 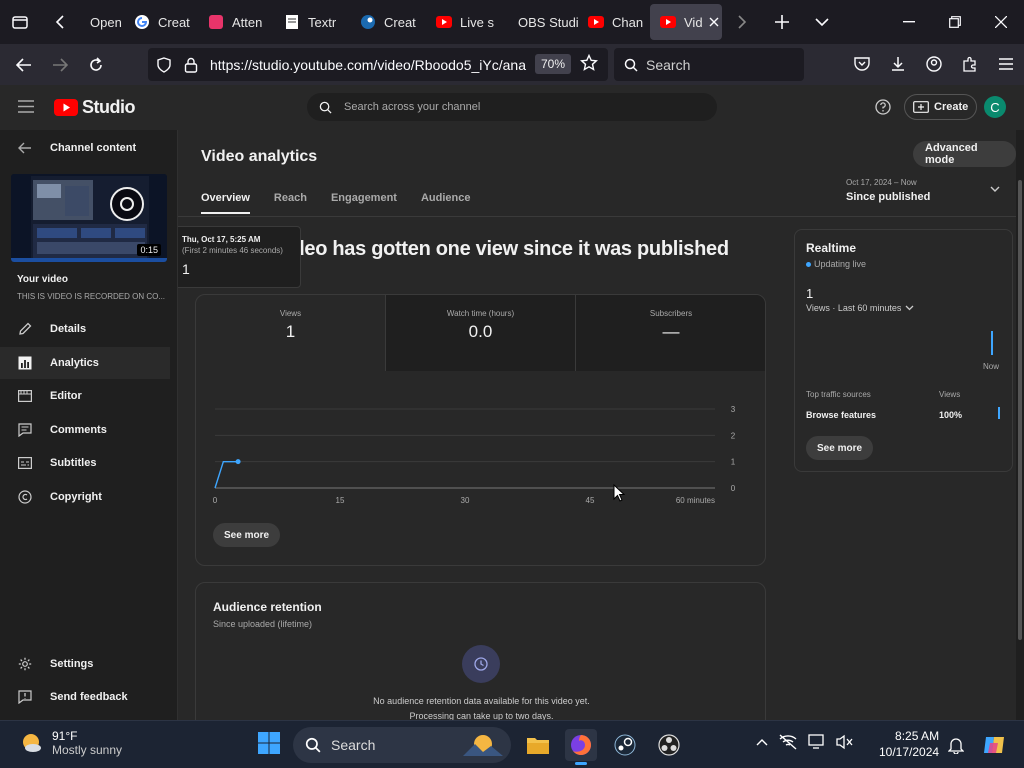 I want to click on realtime-bar, so click(x=992, y=343).